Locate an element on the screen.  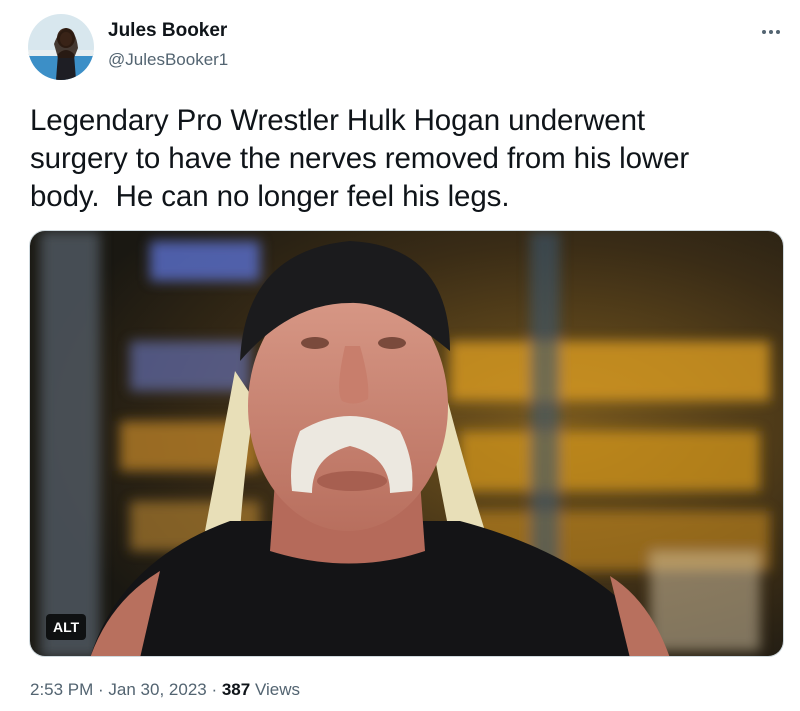
tweet-date: Jan 30, 2023 is located at coordinates (157, 689).